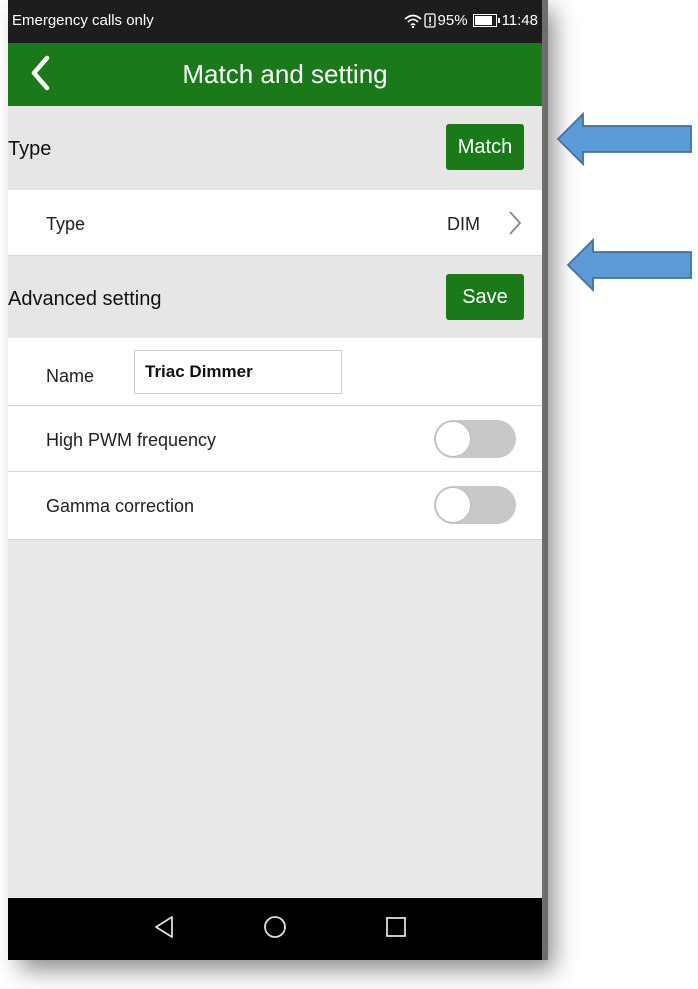  I want to click on wifi-icon, so click(413, 21).